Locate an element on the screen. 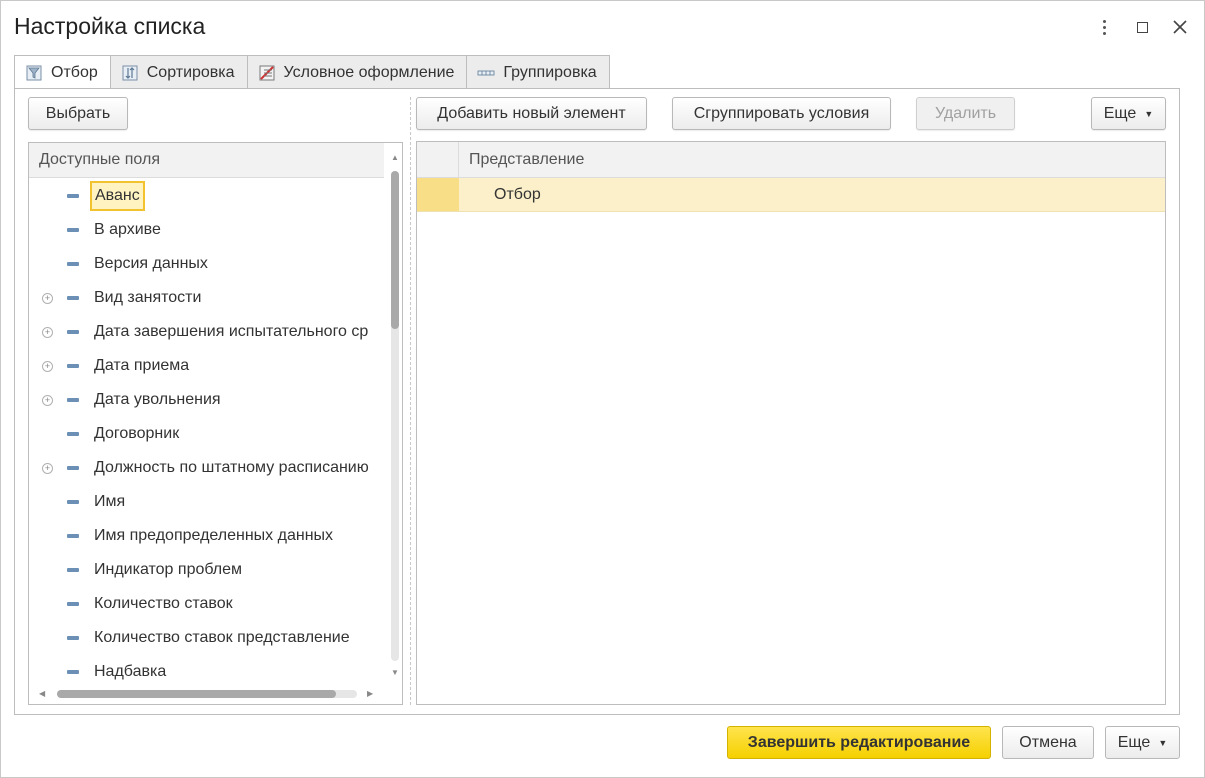 This screenshot has width=1205, height=778. tab-filter-label: Отбор is located at coordinates (74, 72).